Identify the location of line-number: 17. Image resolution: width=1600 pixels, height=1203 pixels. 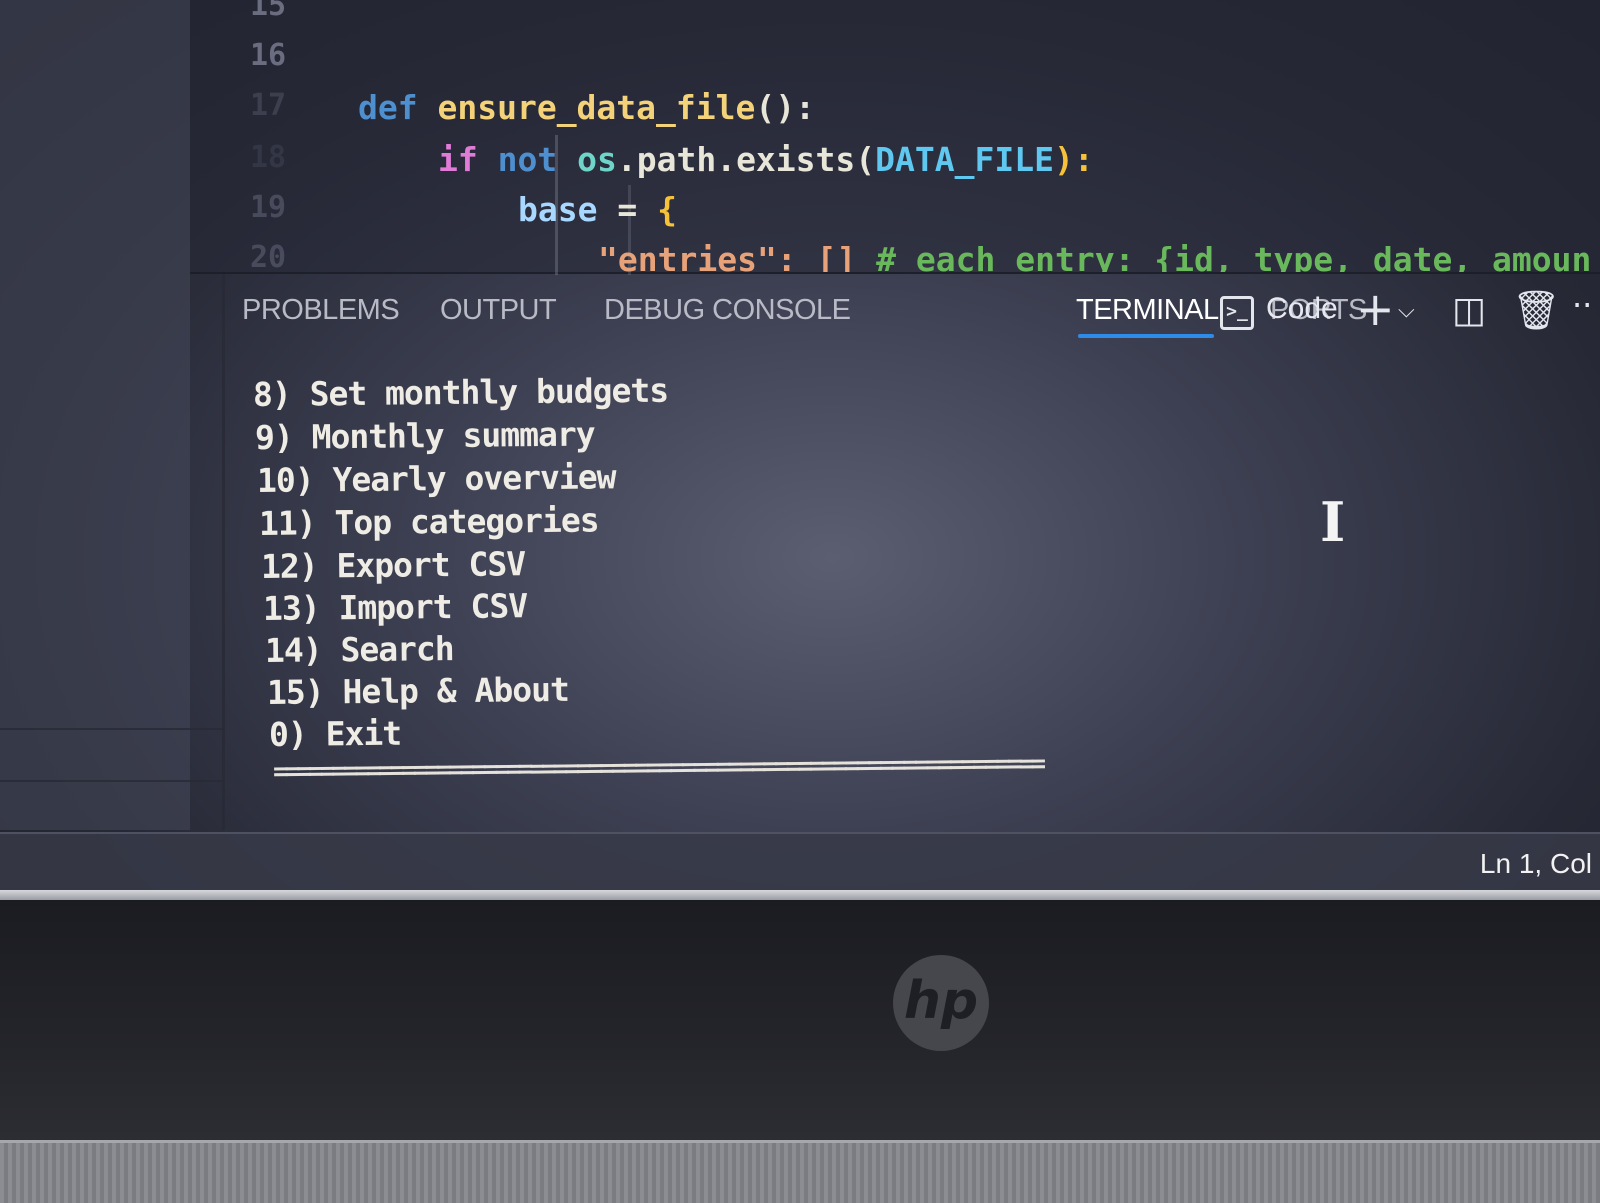
(268, 105).